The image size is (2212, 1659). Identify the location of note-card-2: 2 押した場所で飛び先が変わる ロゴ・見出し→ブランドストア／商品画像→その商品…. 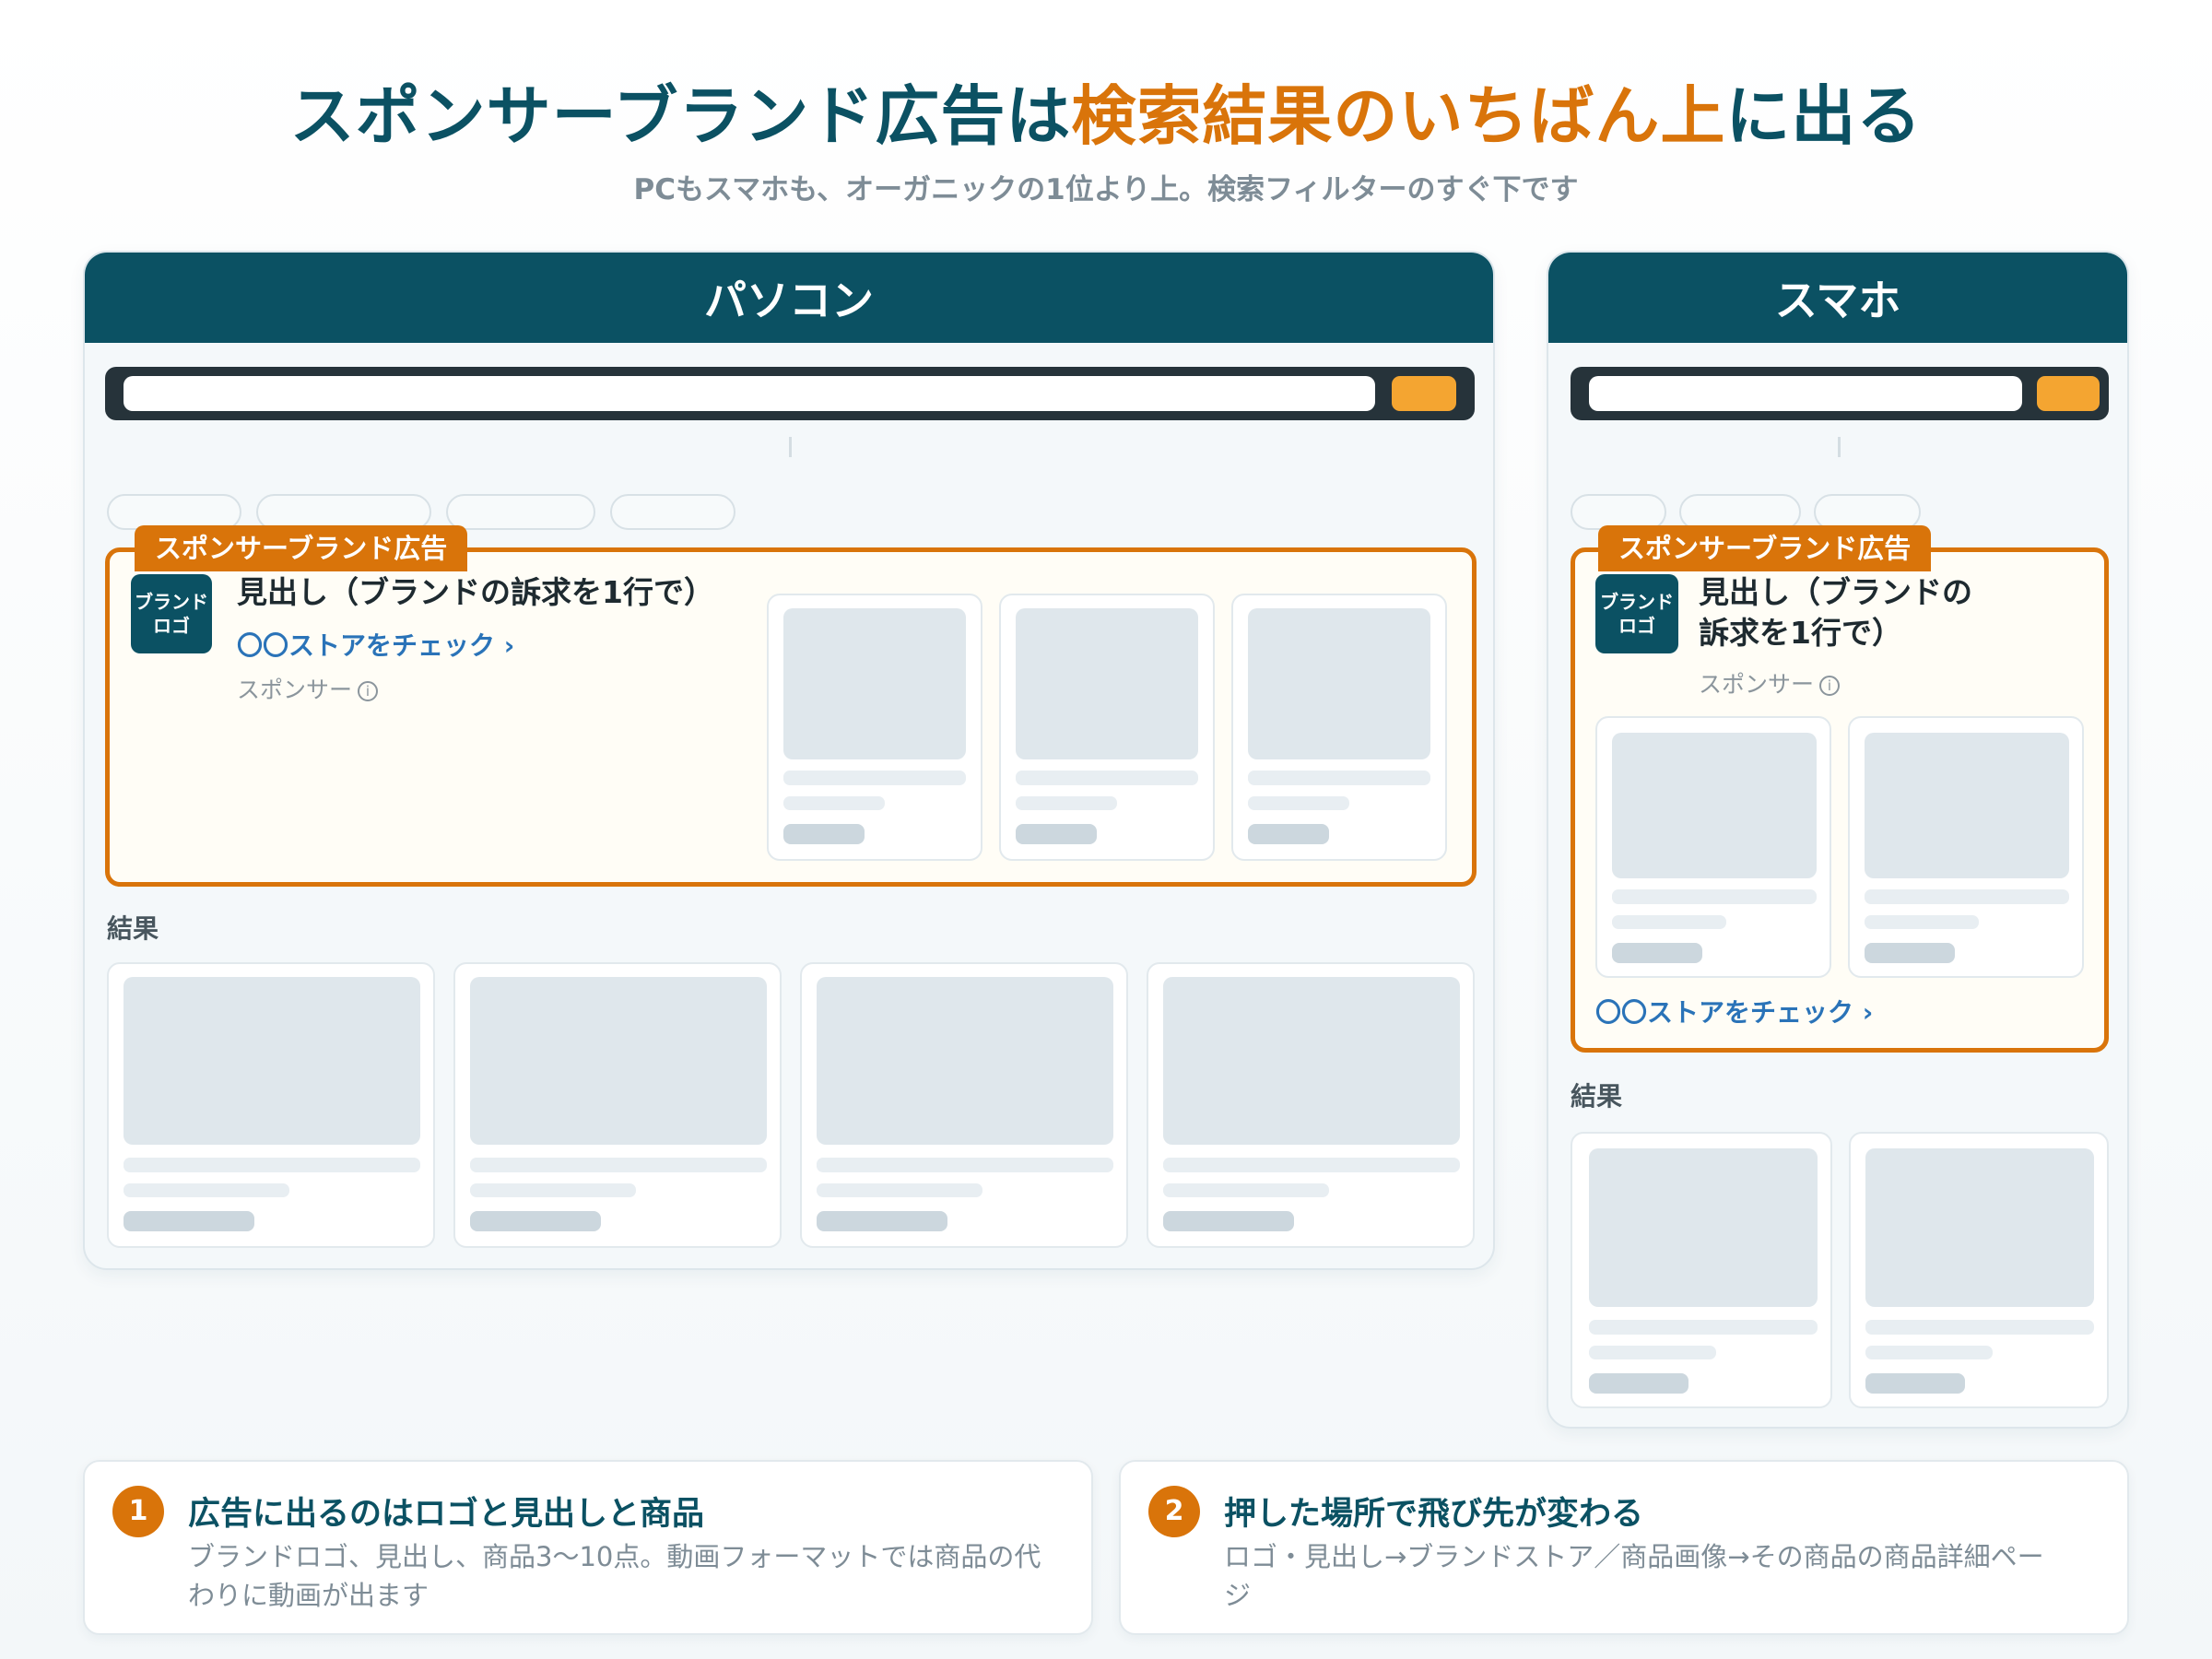
(1624, 1547).